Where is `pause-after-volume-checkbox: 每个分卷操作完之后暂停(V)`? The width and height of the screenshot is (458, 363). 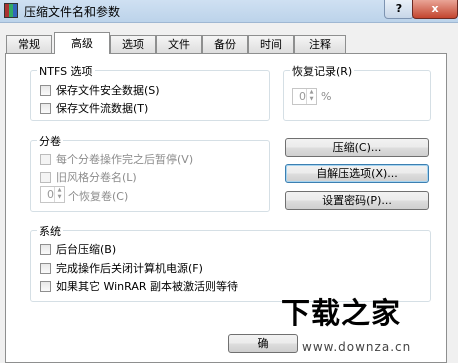 pause-after-volume-checkbox: 每个分卷操作完之后暂停(V) is located at coordinates (116, 159).